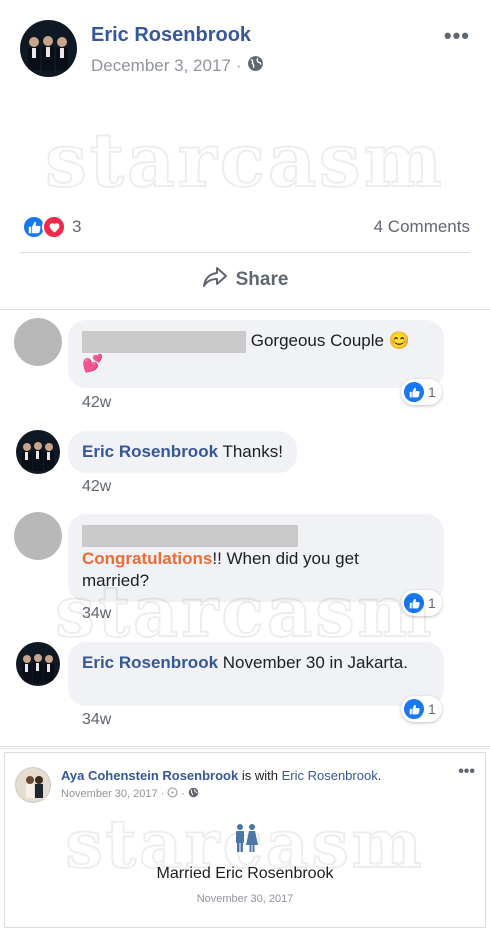  Describe the element at coordinates (245, 747) in the screenshot. I see `section-separator` at that location.